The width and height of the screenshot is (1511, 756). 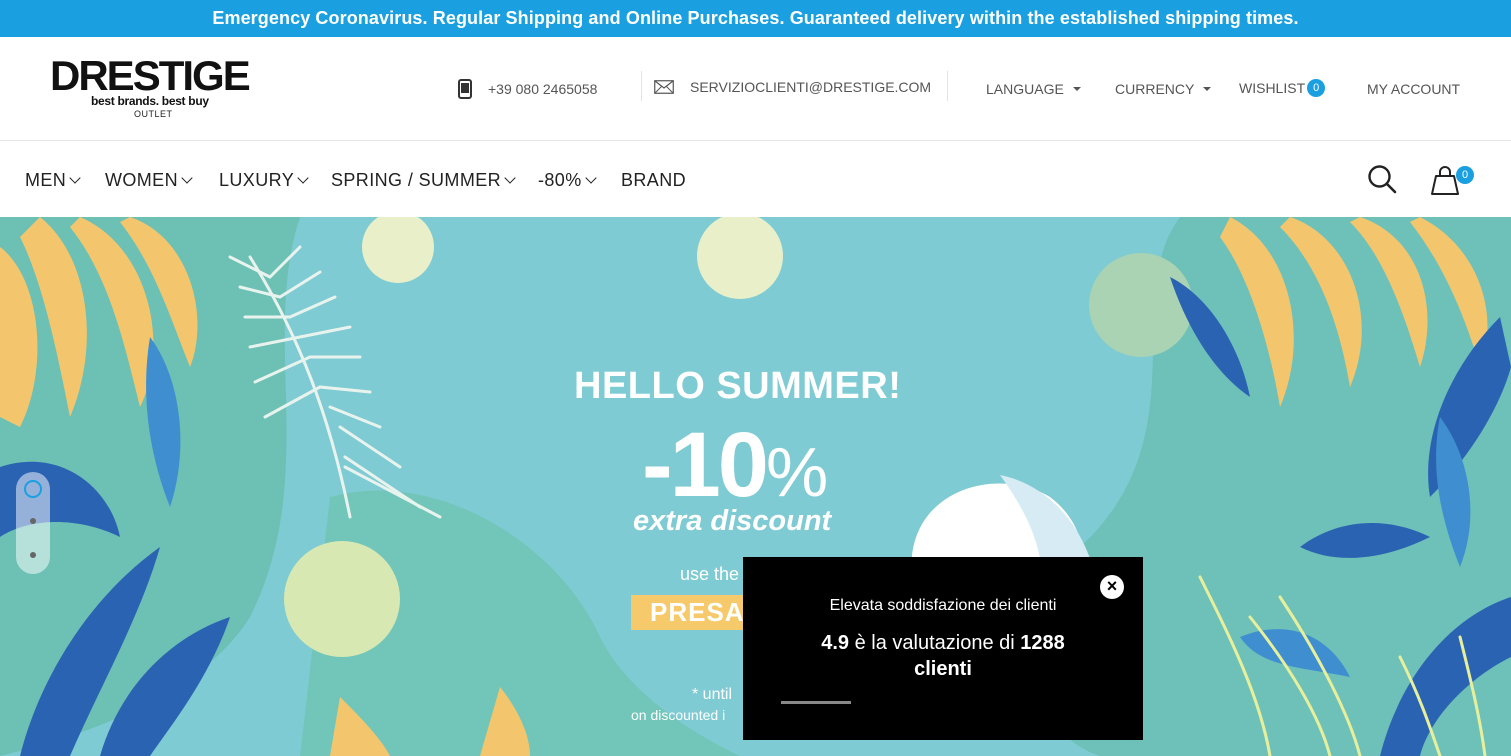 I want to click on hero-on-discounted: on discounted i, so click(x=678, y=715).